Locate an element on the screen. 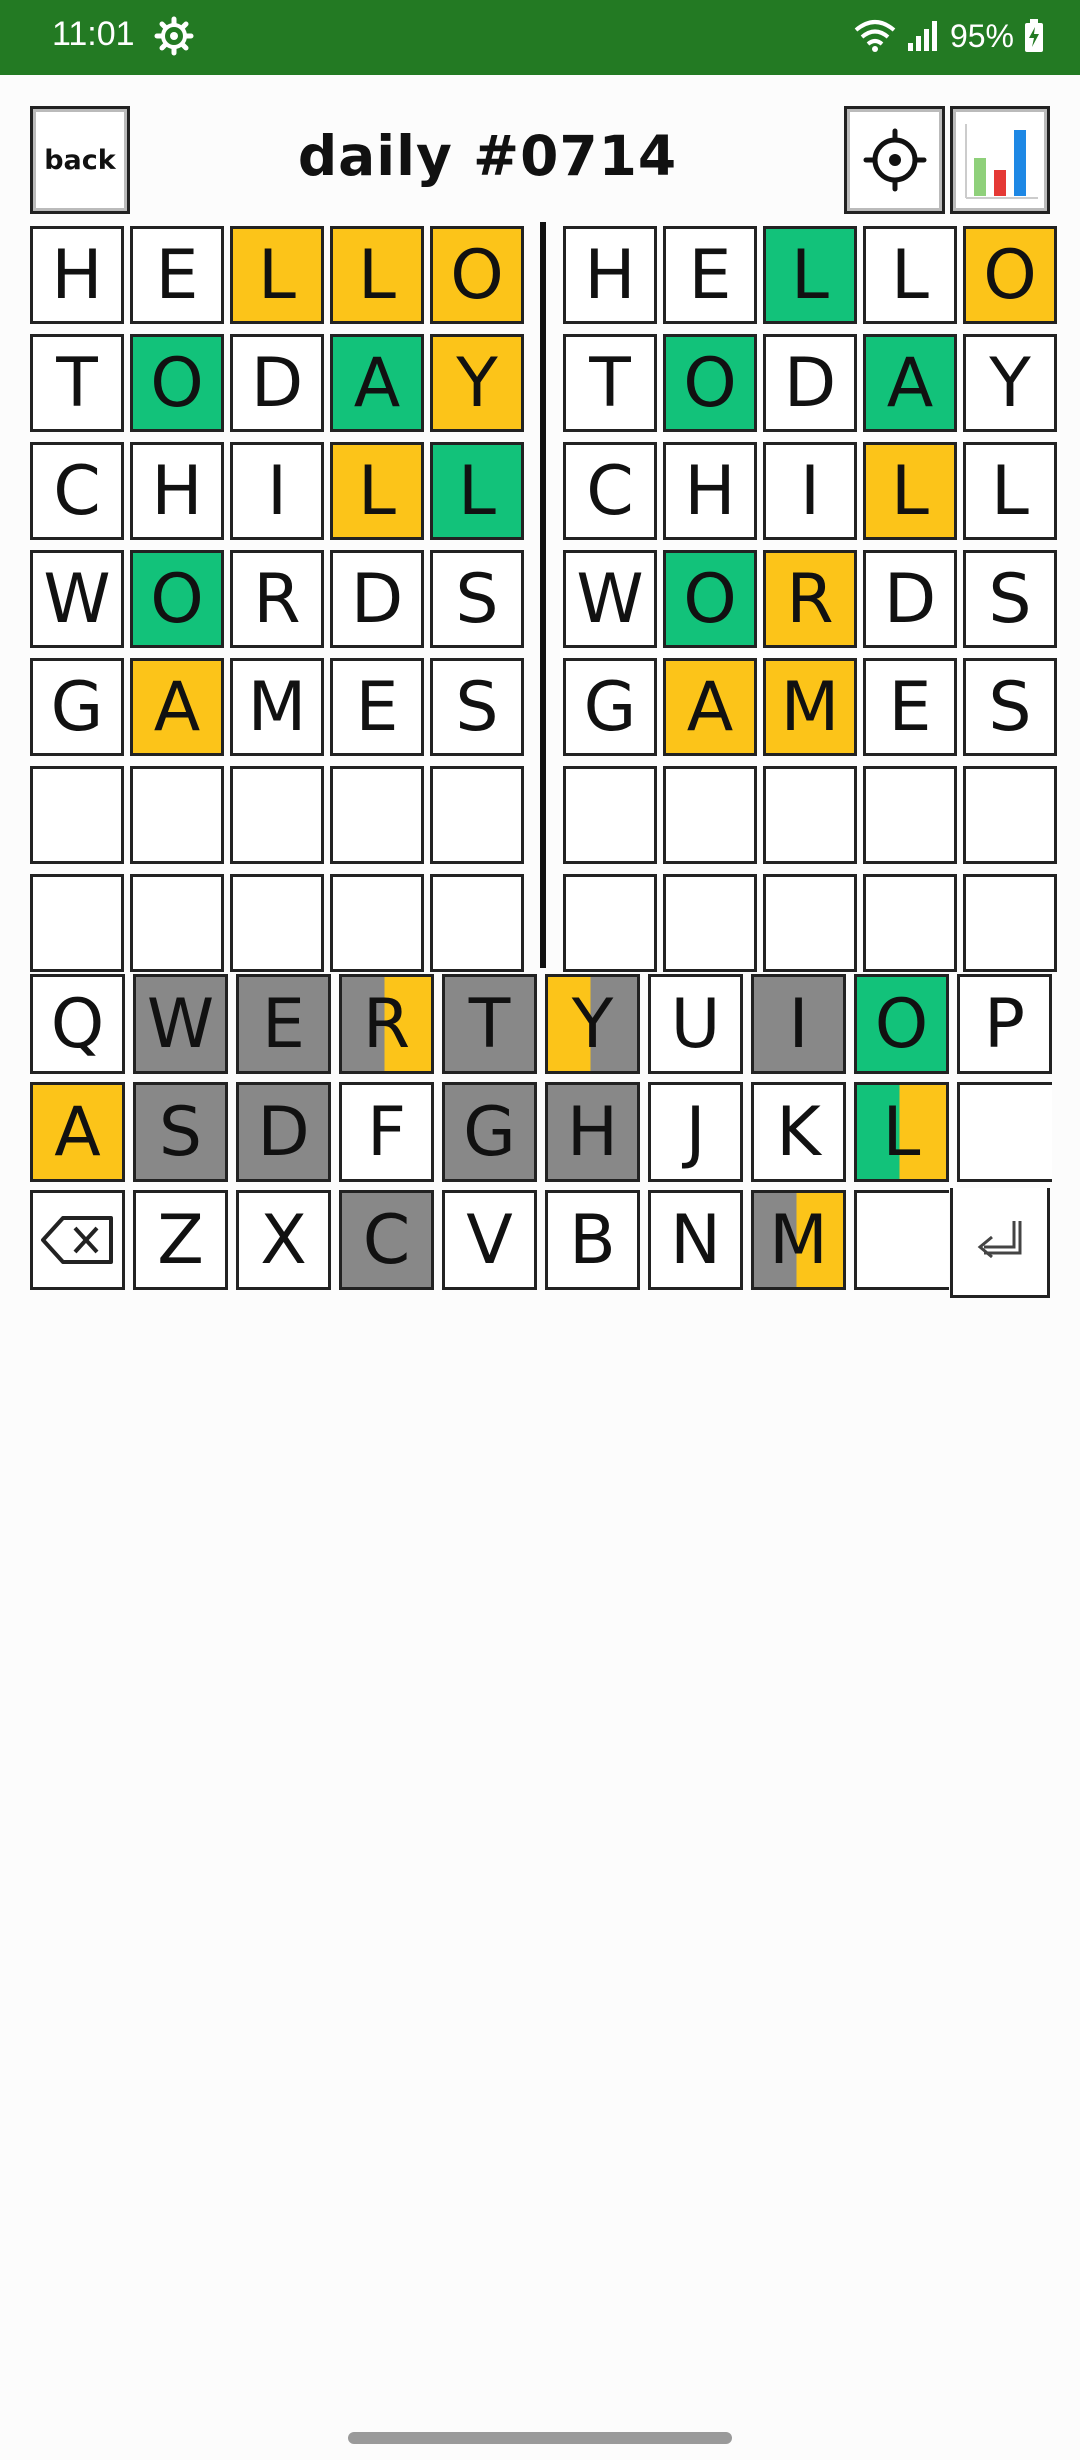 The image size is (1080, 2460). key-a: A is located at coordinates (77, 1132).